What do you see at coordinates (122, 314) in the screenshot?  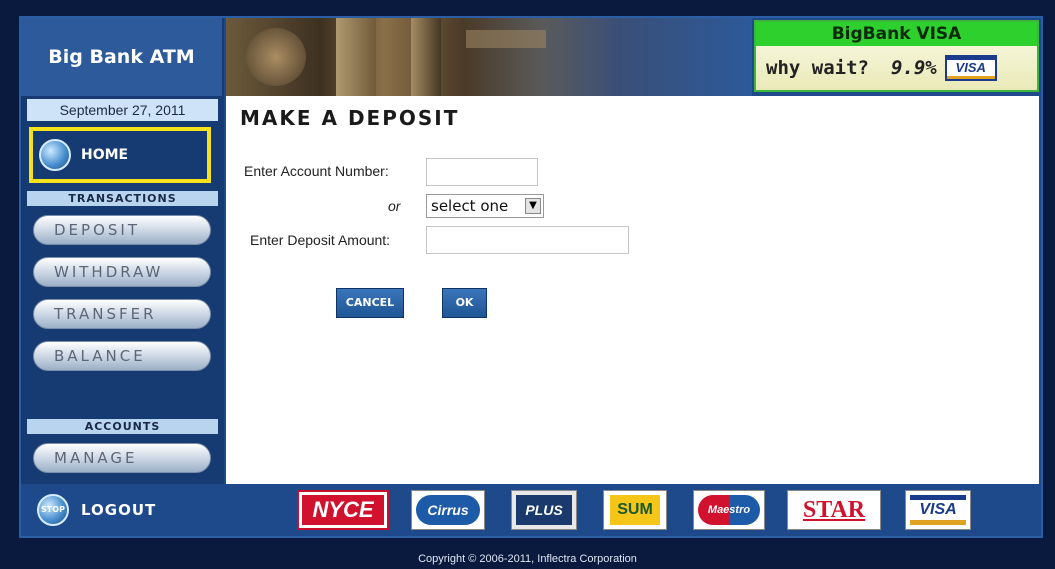 I see `transfer-button: TRANSFER` at bounding box center [122, 314].